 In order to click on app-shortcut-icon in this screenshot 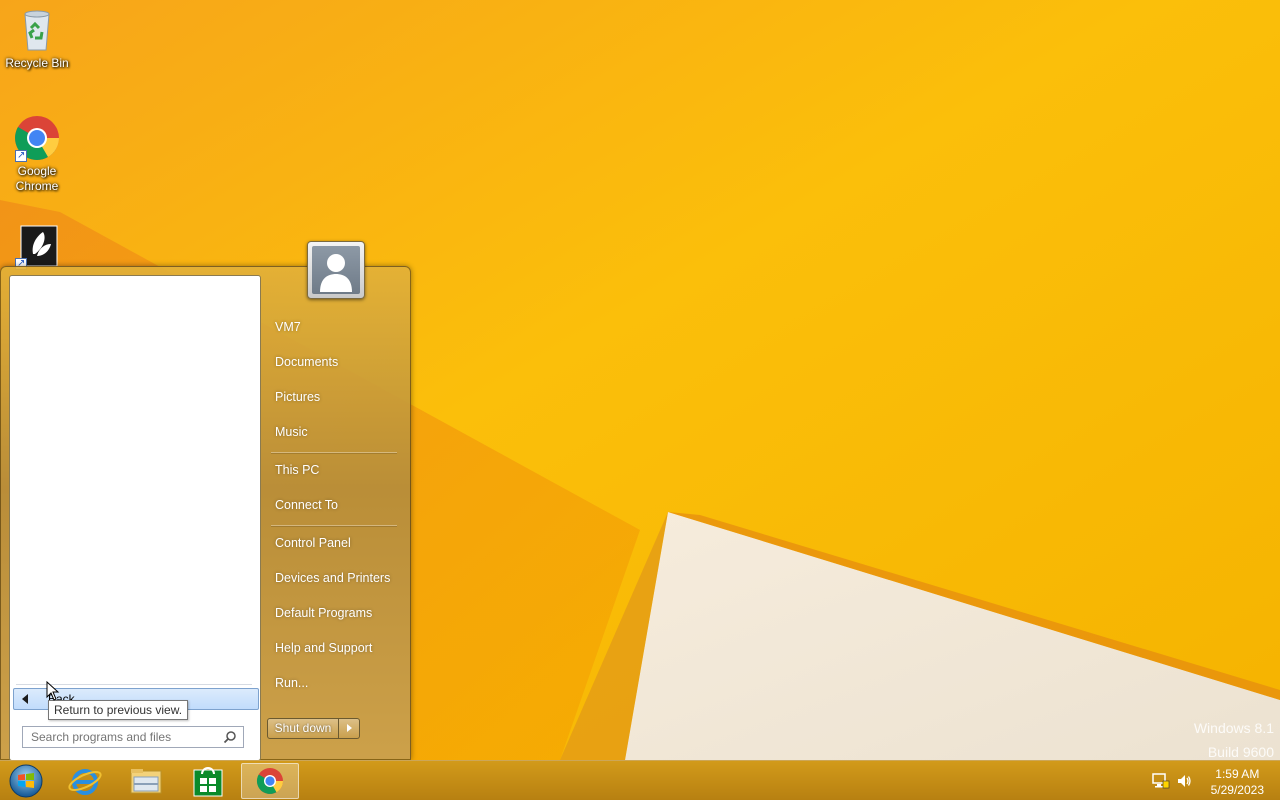, I will do `click(37, 246)`.